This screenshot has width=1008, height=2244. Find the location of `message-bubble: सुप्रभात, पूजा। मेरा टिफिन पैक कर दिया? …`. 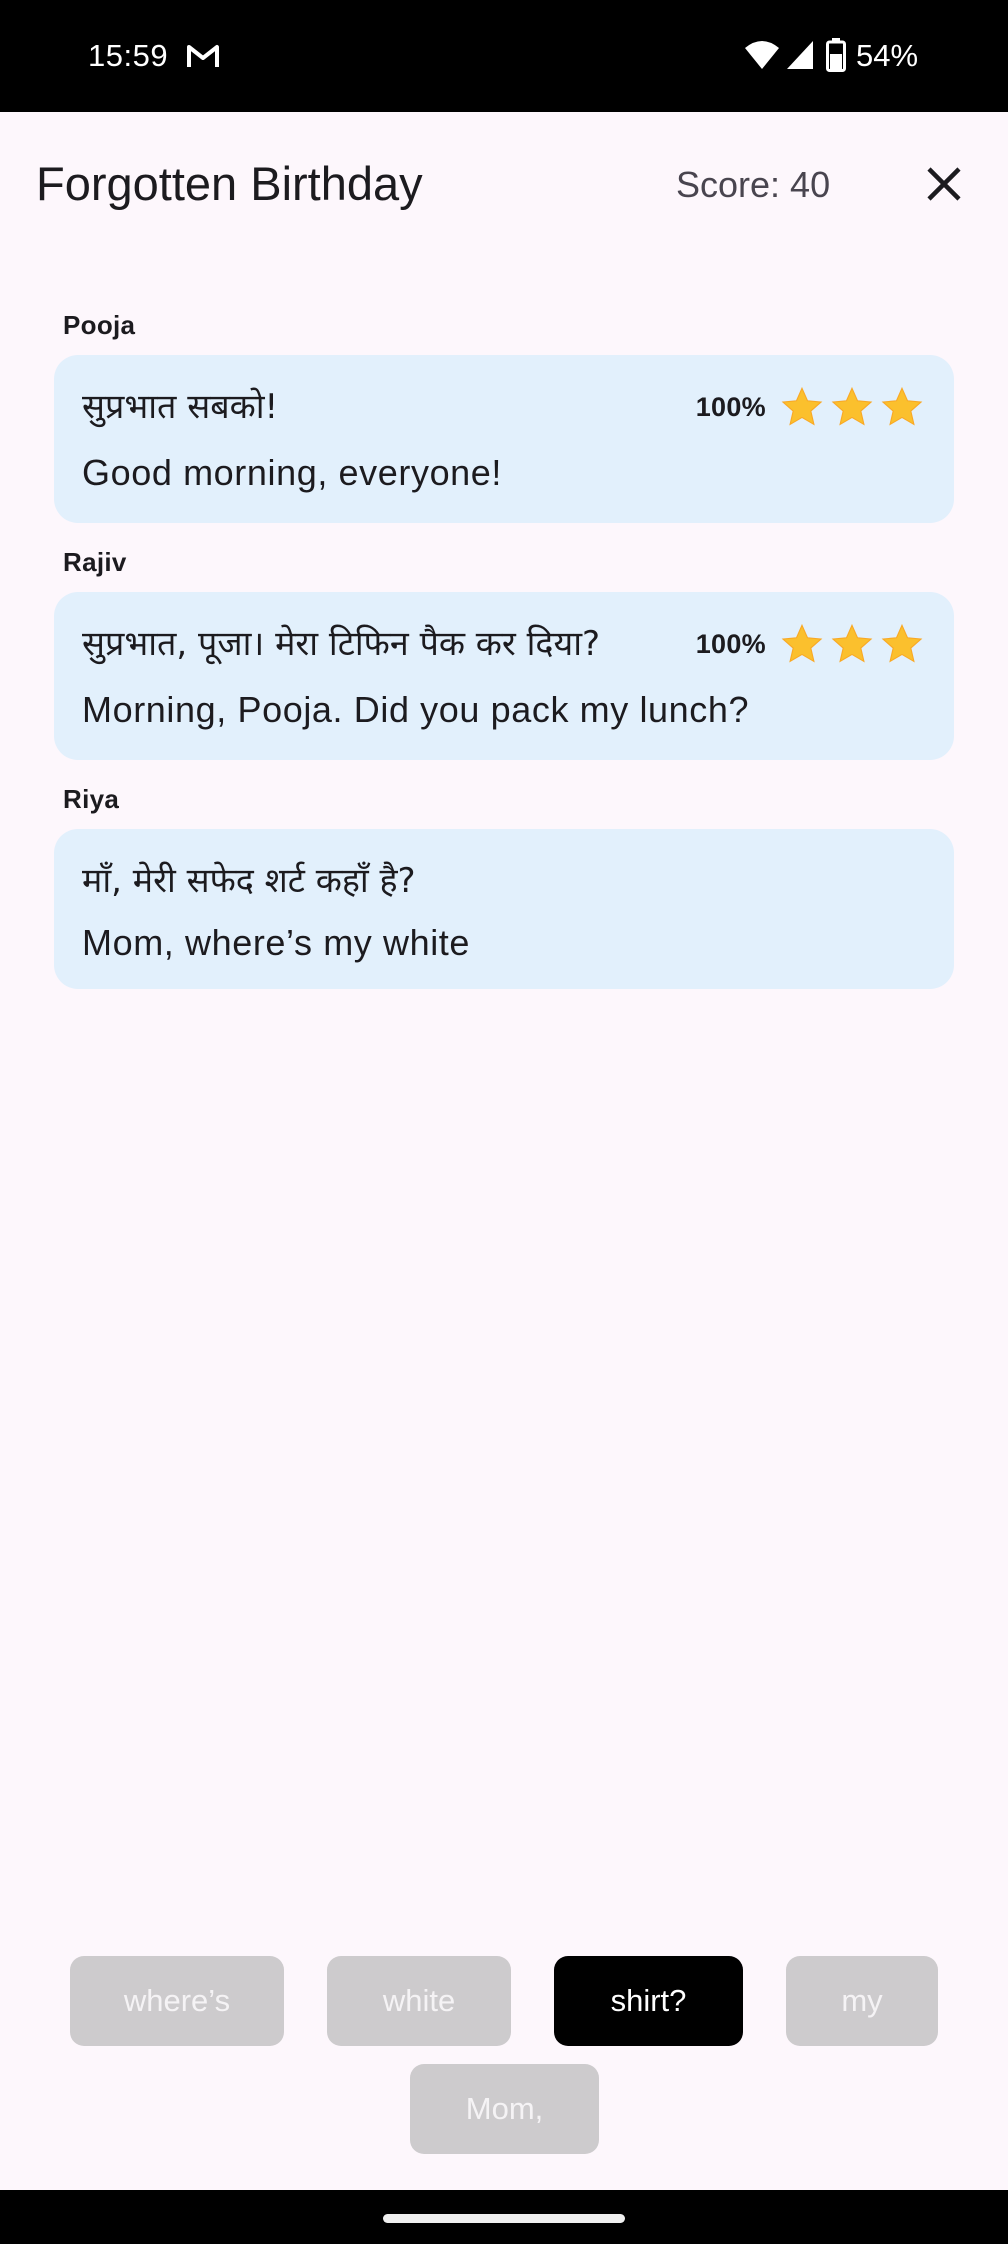

message-bubble: सुप्रभात, पूजा। मेरा टिफिन पैक कर दिया? … is located at coordinates (504, 676).